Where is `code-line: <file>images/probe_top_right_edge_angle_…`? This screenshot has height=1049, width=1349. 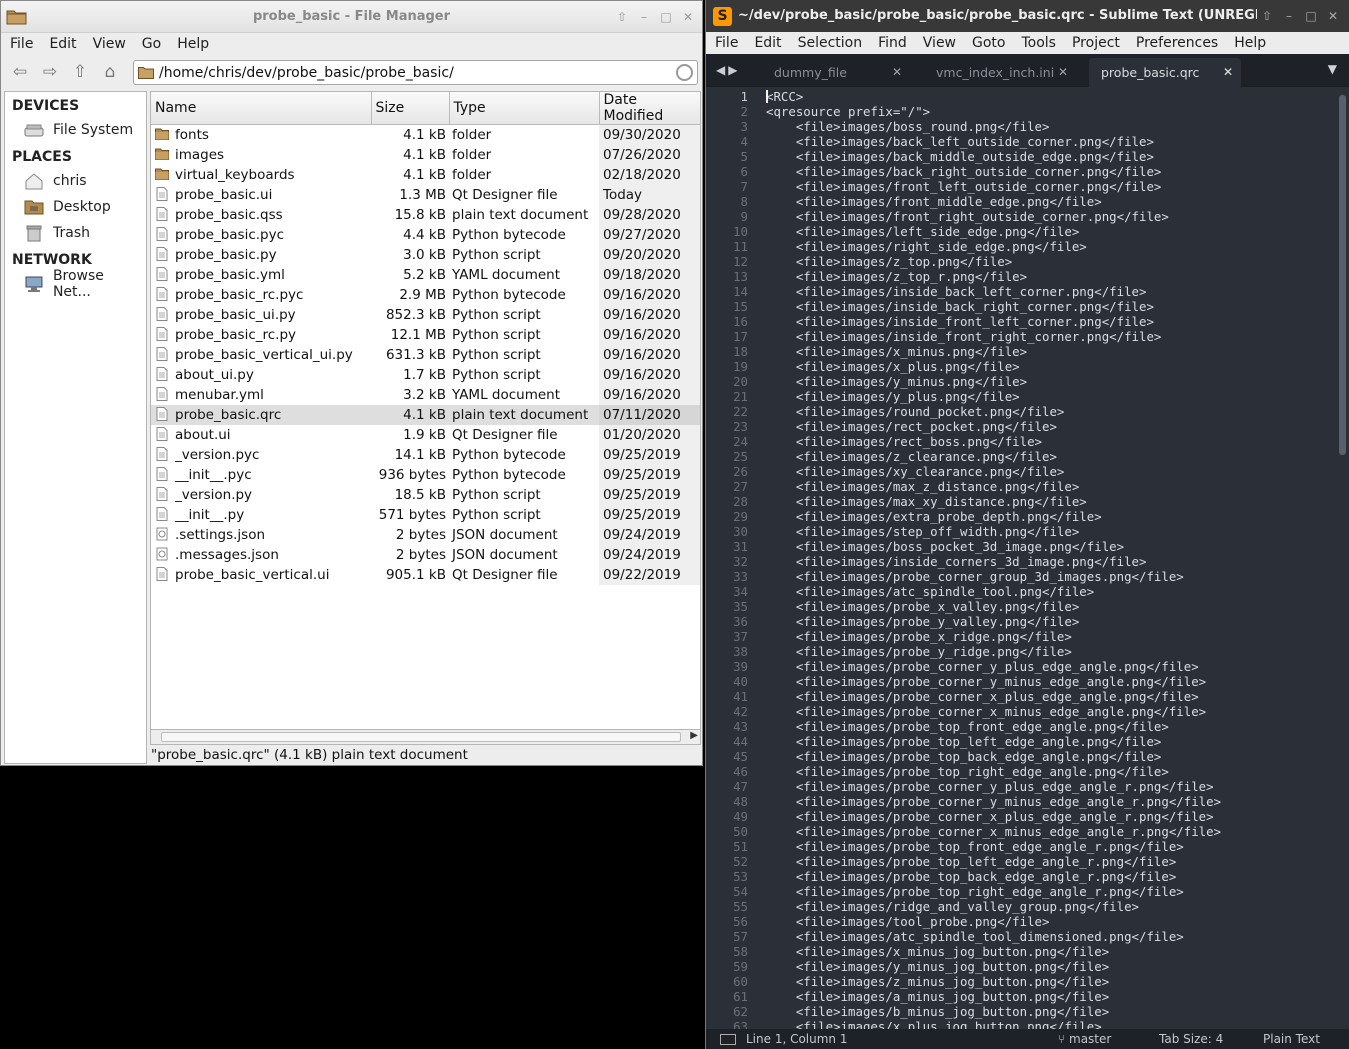
code-line: <file>images/probe_top_right_edge_angle_… is located at coordinates (993, 891).